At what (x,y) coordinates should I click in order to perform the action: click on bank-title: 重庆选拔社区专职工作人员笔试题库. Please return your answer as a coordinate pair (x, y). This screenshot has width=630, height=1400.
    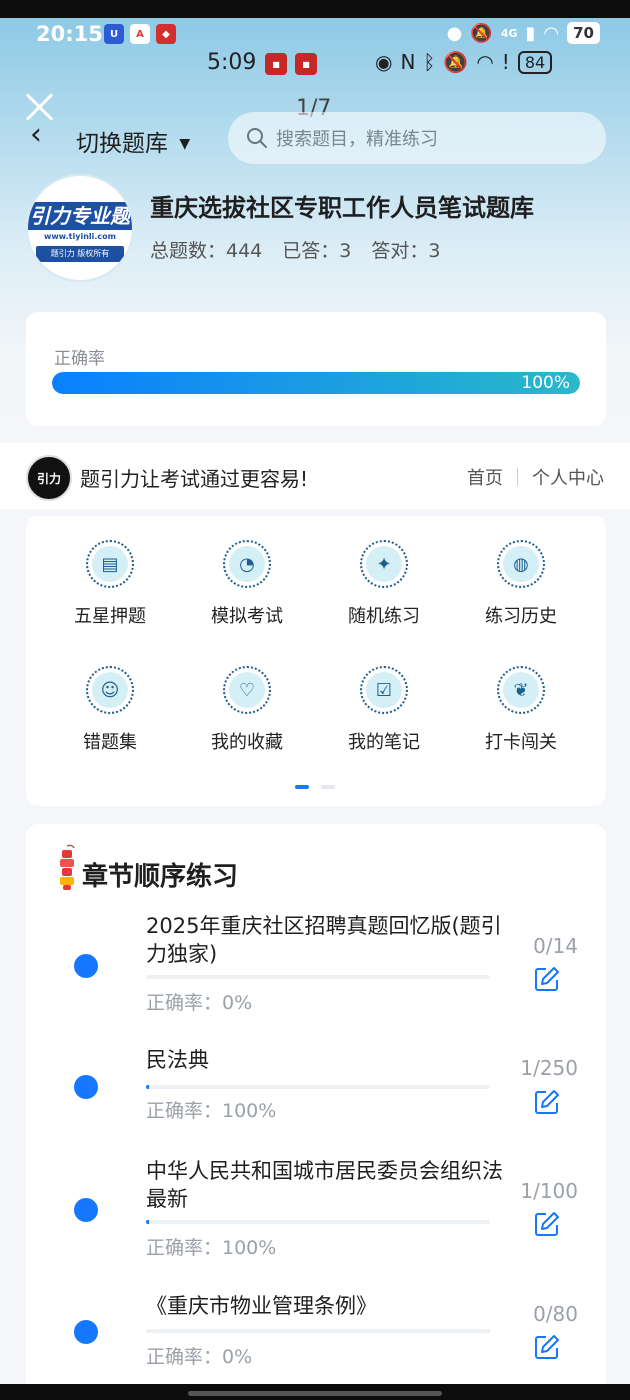
    Looking at the image, I should click on (342, 208).